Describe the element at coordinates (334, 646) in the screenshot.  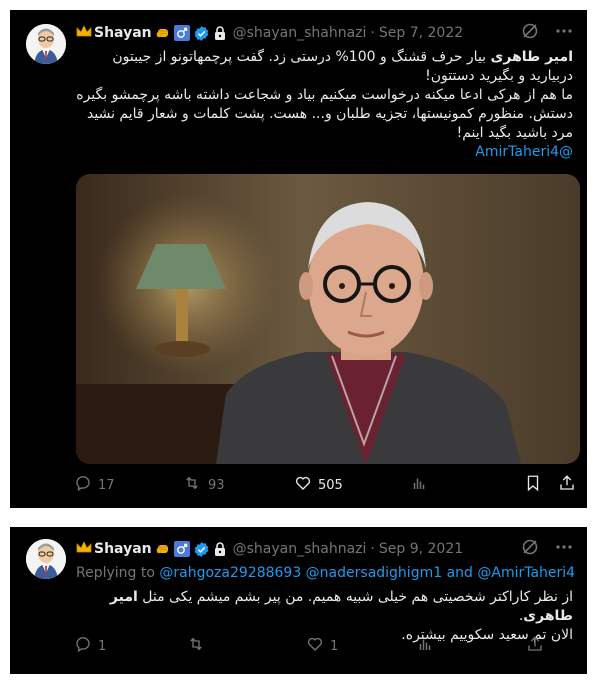
I see `like-count: 1` at that location.